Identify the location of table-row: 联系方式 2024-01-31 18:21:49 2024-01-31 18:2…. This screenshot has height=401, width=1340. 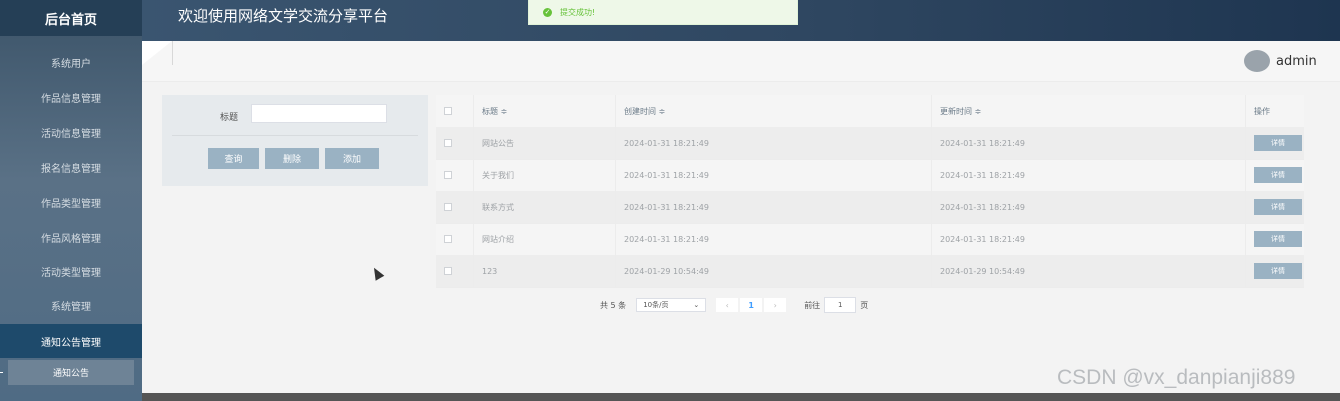
(870, 207).